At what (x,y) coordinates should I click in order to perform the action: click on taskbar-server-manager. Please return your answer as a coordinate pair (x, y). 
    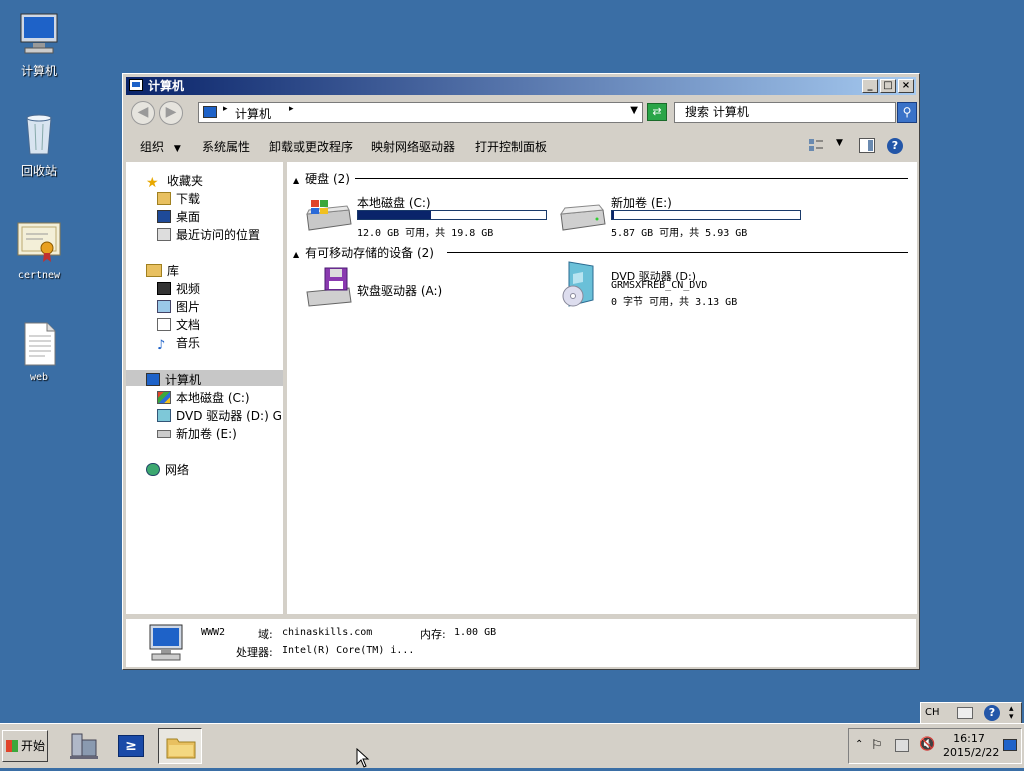
    Looking at the image, I should click on (84, 746).